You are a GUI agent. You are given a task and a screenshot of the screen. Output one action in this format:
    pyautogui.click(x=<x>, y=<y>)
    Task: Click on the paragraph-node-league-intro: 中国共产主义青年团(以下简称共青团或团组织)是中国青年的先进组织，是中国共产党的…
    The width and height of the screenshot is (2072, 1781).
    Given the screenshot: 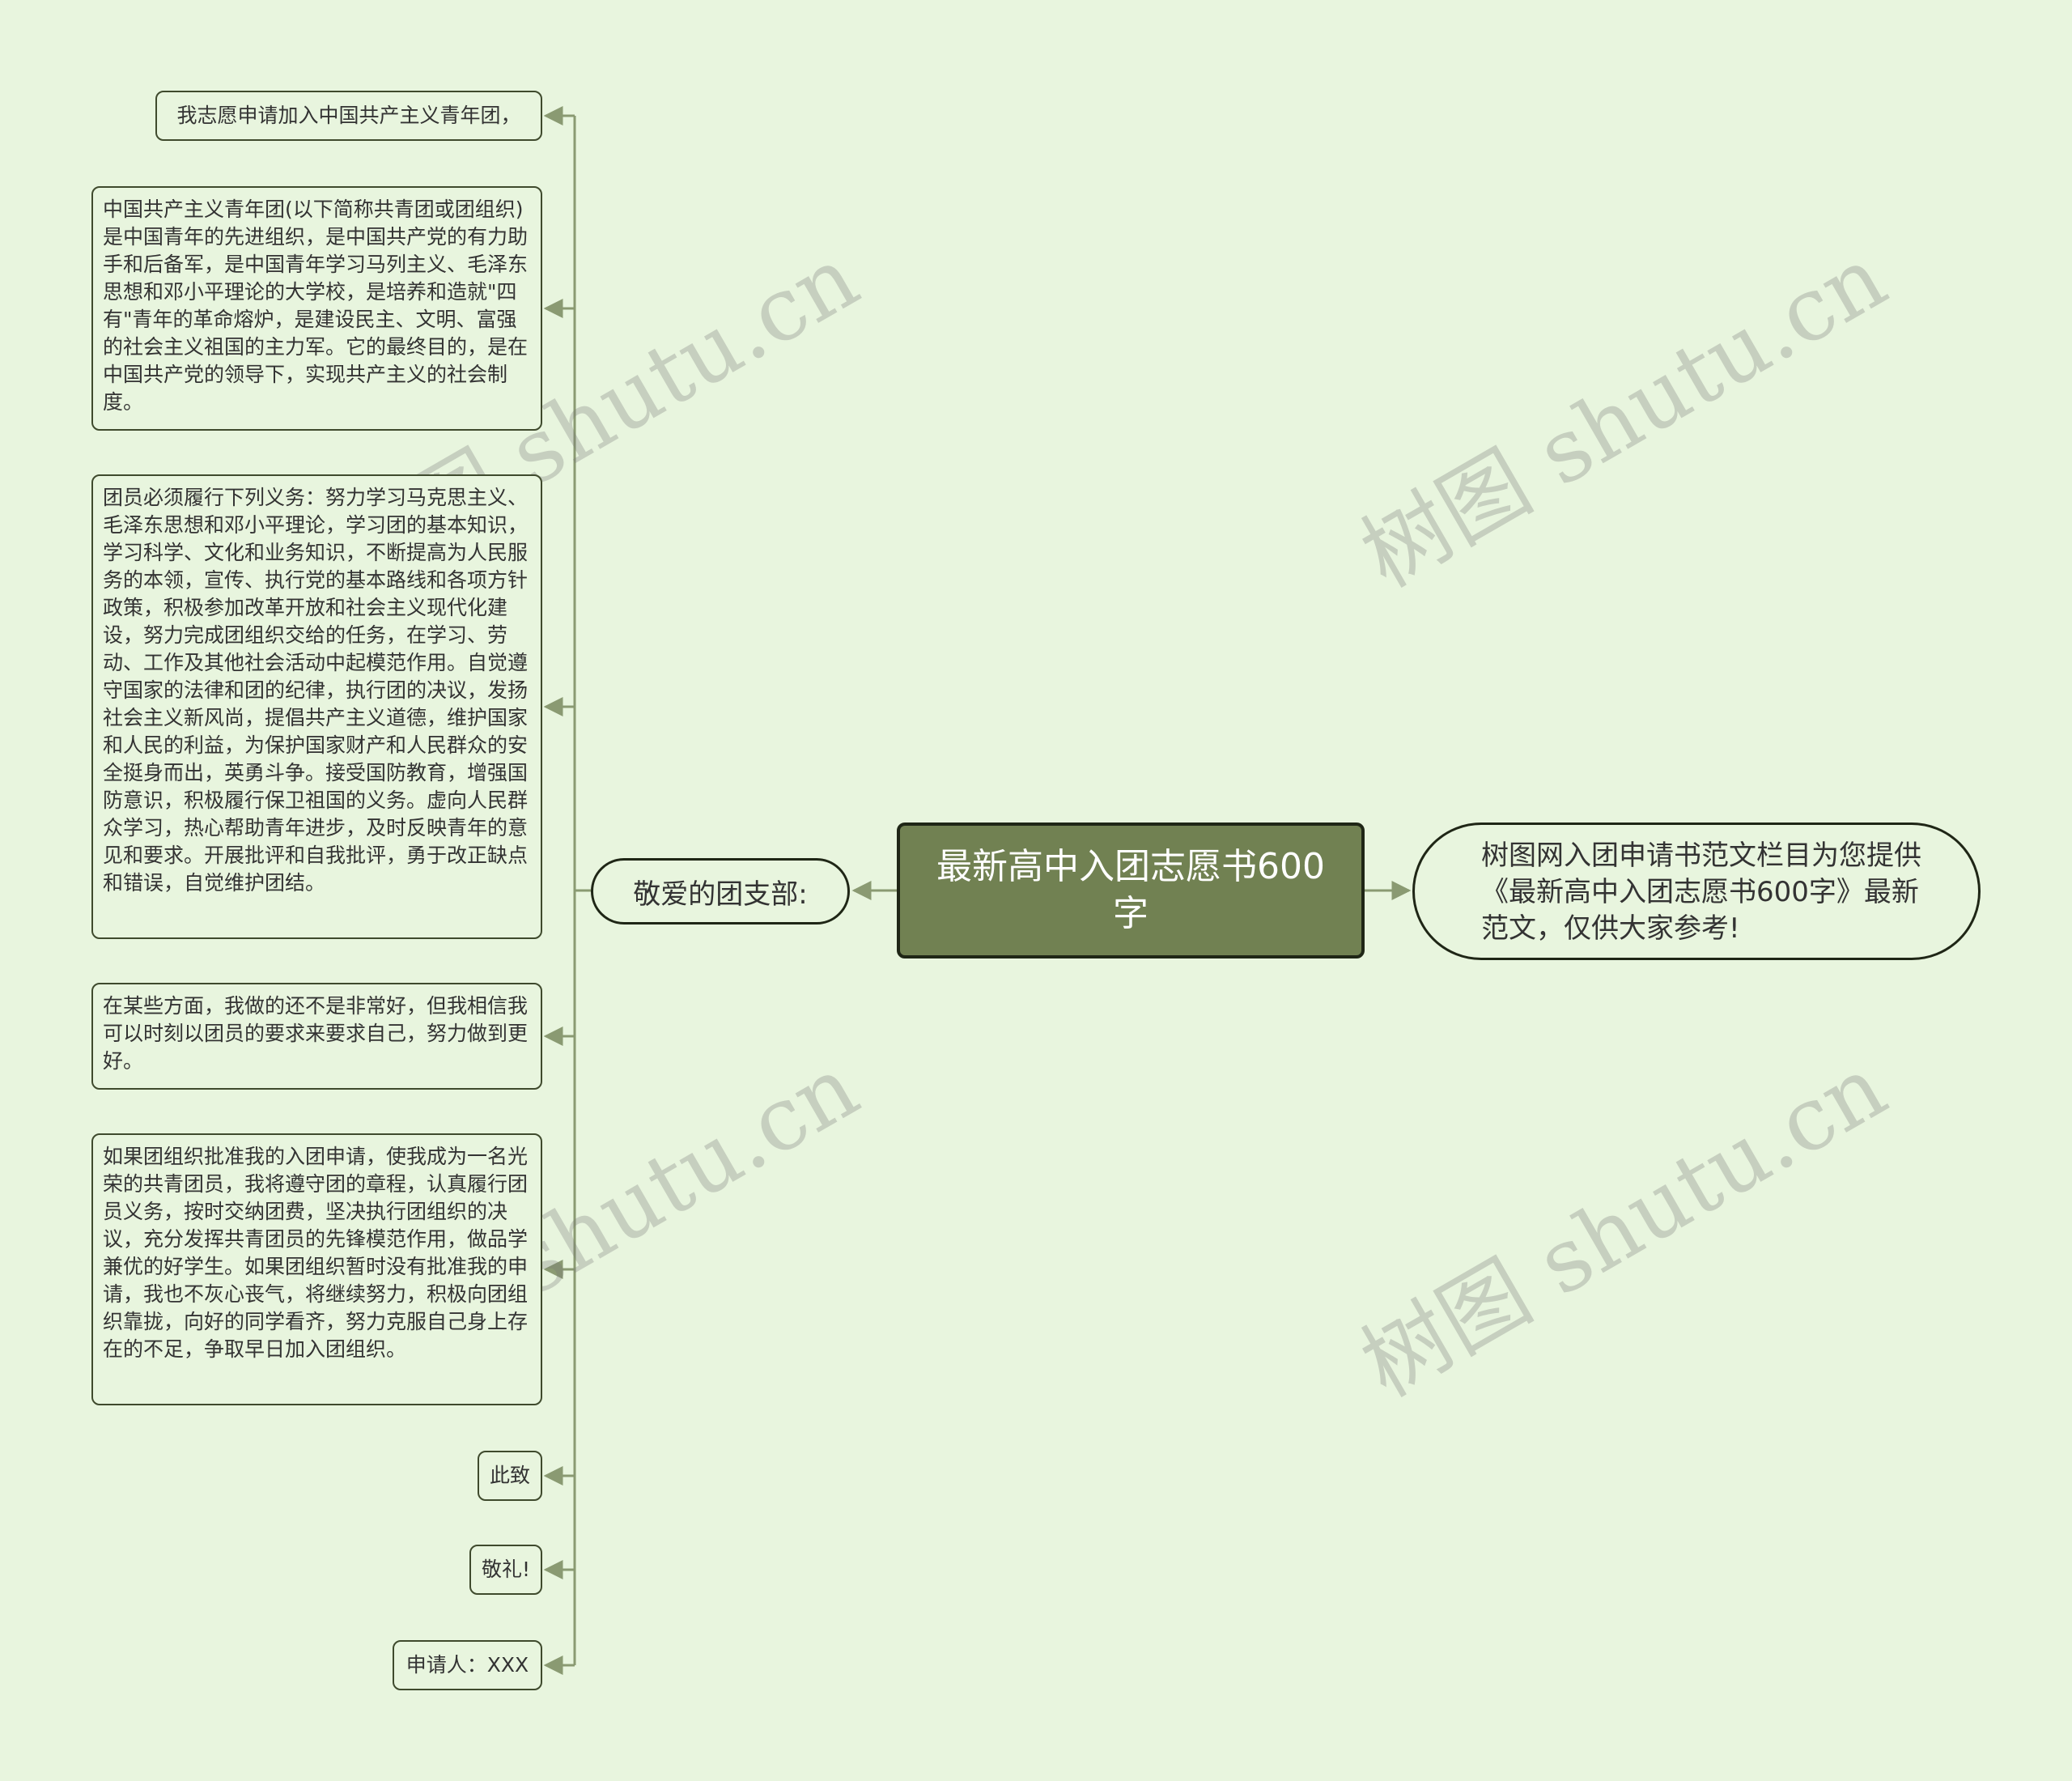 What is the action you would take?
    pyautogui.click(x=316, y=309)
    